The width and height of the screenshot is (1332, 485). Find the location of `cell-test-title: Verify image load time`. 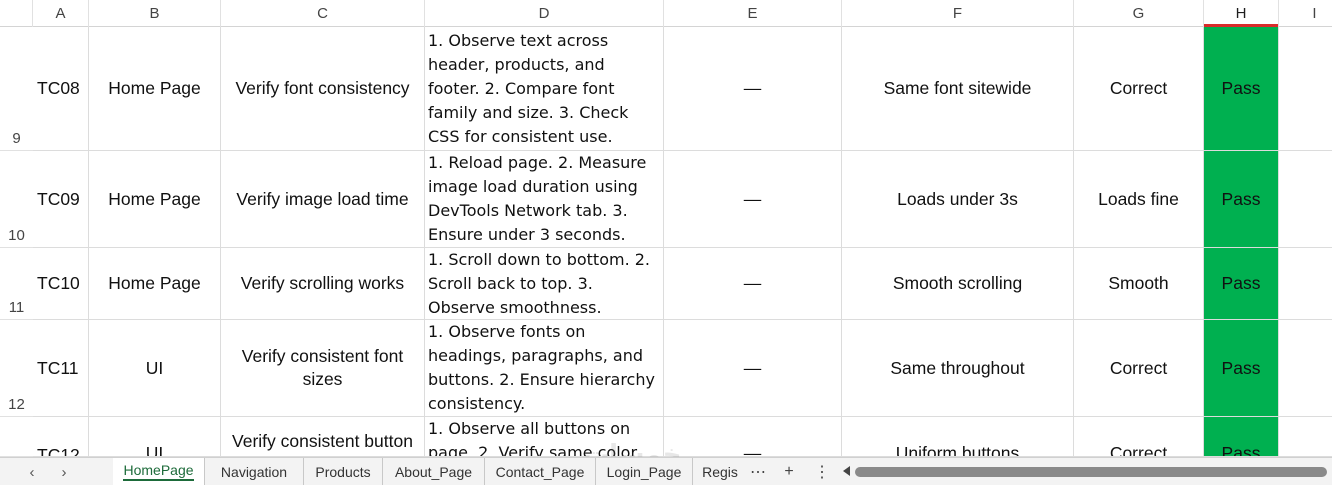

cell-test-title: Verify image load time is located at coordinates (323, 199).